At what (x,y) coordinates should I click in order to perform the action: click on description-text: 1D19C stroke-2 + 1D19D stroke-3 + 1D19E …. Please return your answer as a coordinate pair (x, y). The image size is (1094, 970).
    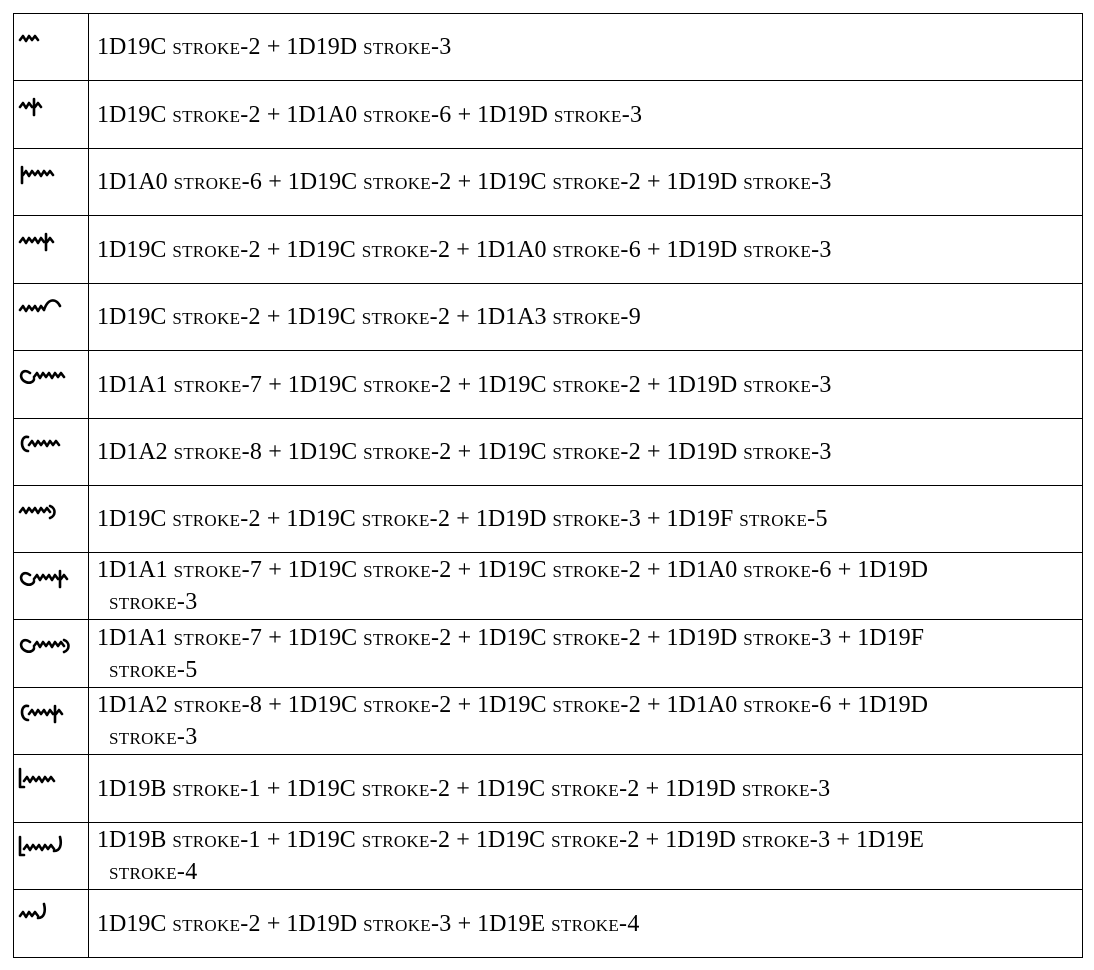
    Looking at the image, I should click on (368, 923).